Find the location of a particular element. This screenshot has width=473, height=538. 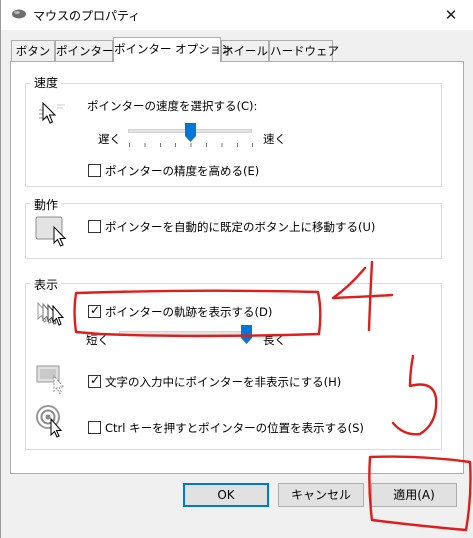

pointer-speed-icon is located at coordinates (52, 112).